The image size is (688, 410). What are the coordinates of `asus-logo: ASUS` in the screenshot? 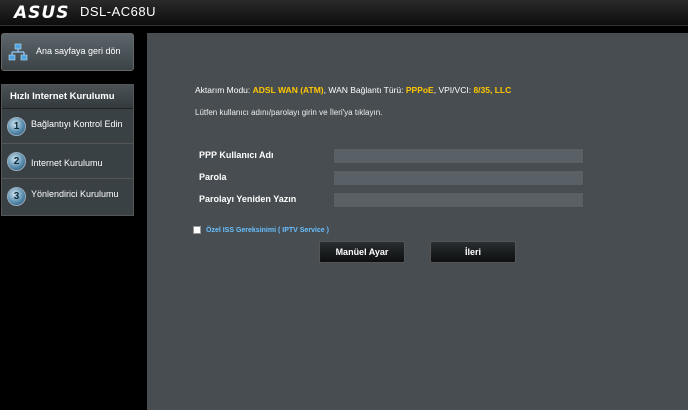 It's located at (42, 13).